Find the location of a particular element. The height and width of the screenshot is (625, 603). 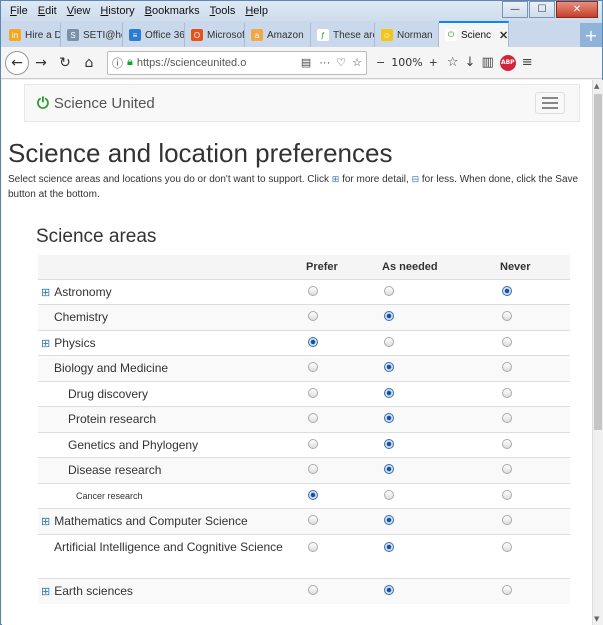

vertical-scrollbar: ▲ ▼ is located at coordinates (597, 352).